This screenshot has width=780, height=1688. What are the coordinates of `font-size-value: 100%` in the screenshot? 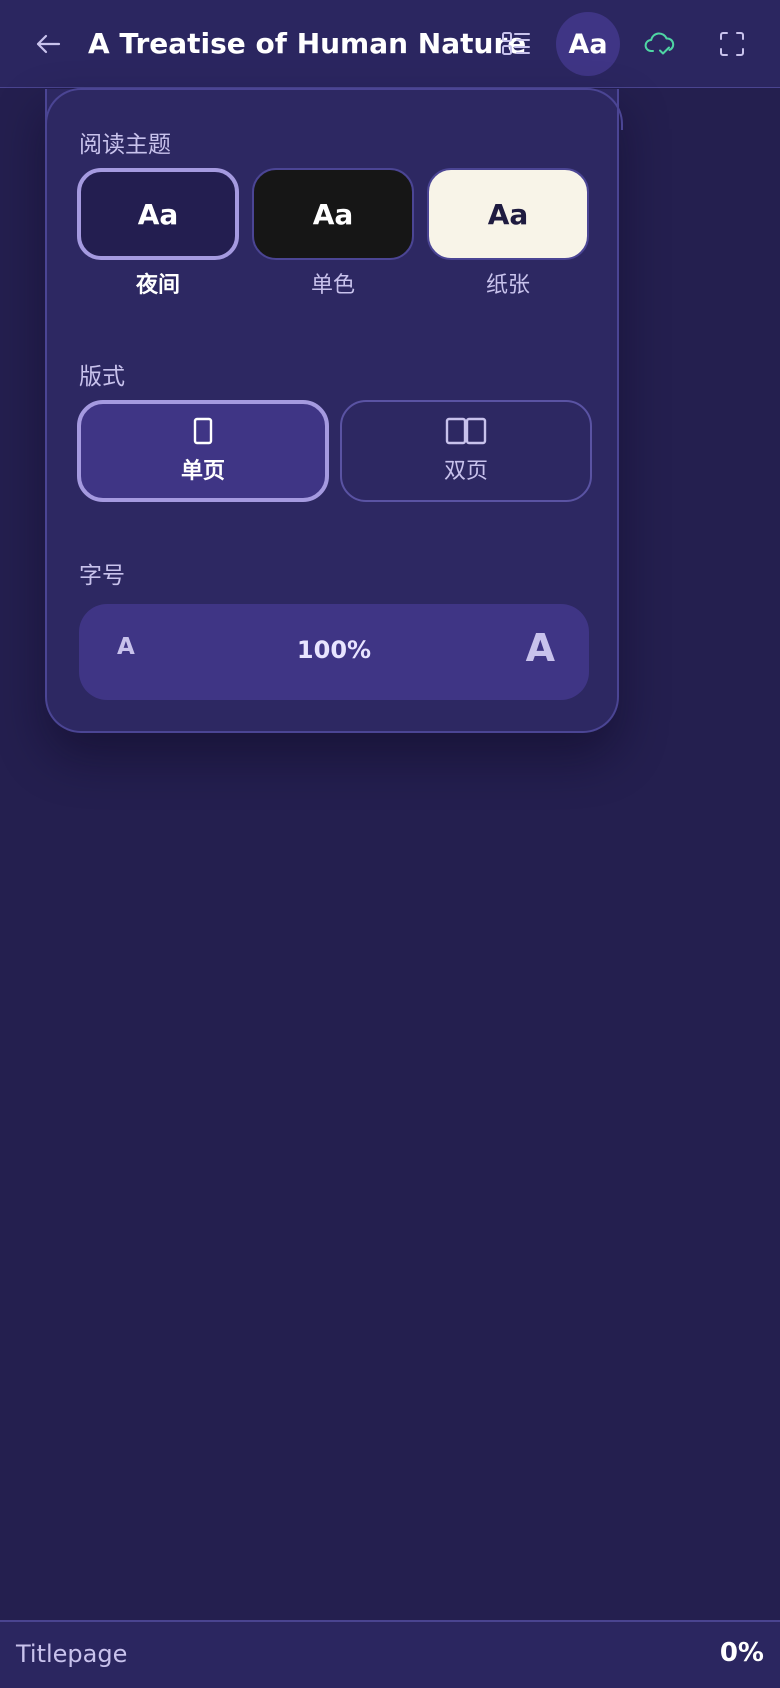 It's located at (334, 650).